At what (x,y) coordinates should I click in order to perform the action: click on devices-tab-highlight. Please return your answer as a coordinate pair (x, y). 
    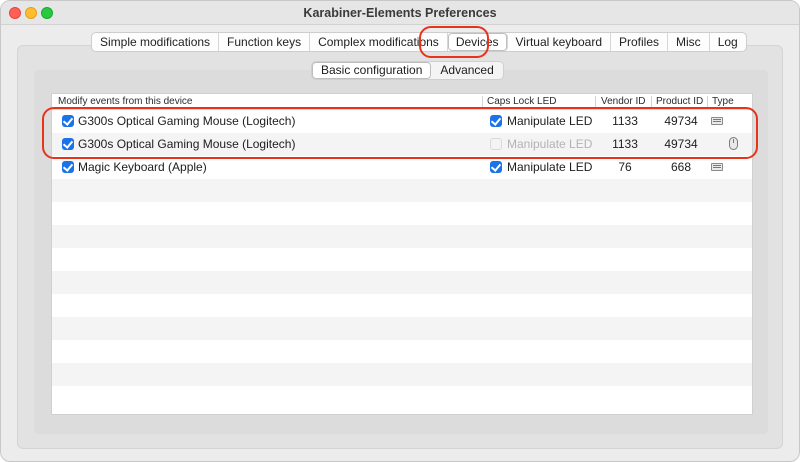
    Looking at the image, I should click on (454, 42).